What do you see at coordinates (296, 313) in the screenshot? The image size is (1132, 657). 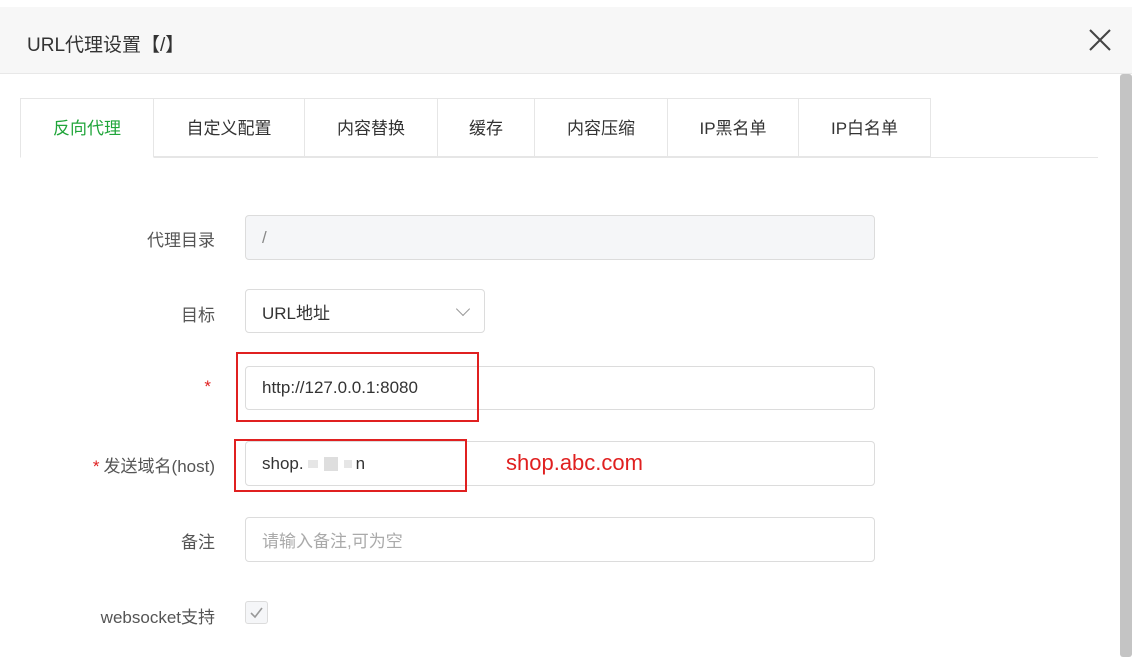 I see `target-select-value: URL地址` at bounding box center [296, 313].